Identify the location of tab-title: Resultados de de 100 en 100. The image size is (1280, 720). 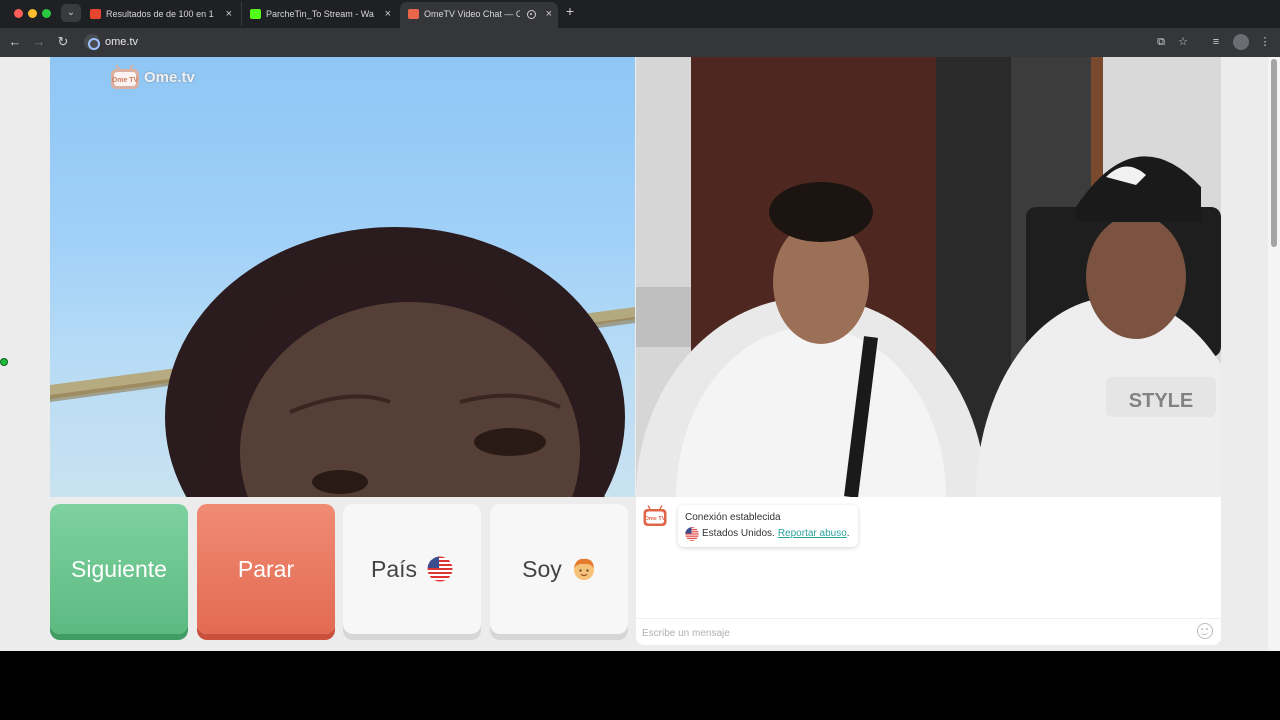
(160, 14).